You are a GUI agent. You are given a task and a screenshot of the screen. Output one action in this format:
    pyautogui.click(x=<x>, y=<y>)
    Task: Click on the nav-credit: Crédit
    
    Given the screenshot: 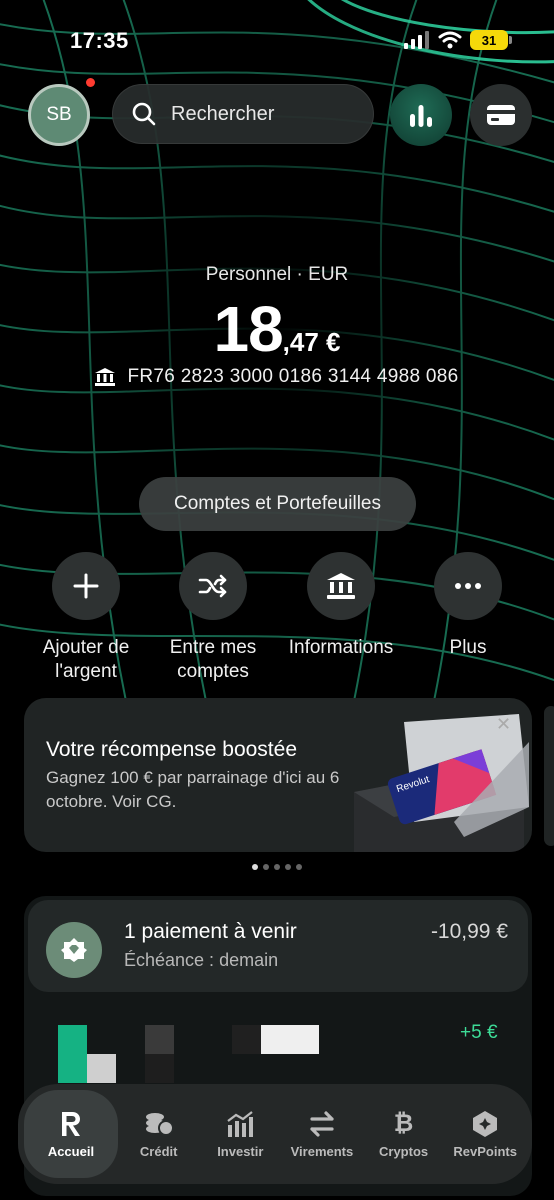 What is the action you would take?
    pyautogui.click(x=159, y=1134)
    